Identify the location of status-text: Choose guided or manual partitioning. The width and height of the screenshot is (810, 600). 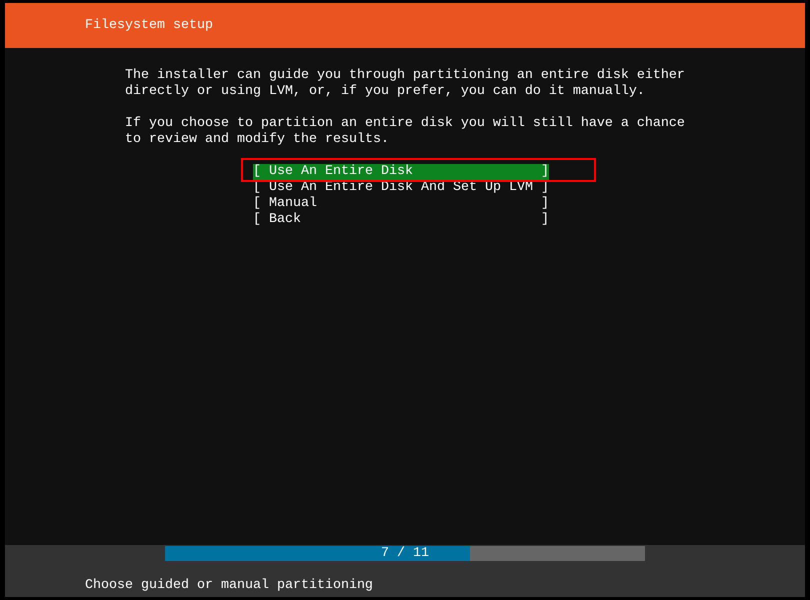
(229, 586).